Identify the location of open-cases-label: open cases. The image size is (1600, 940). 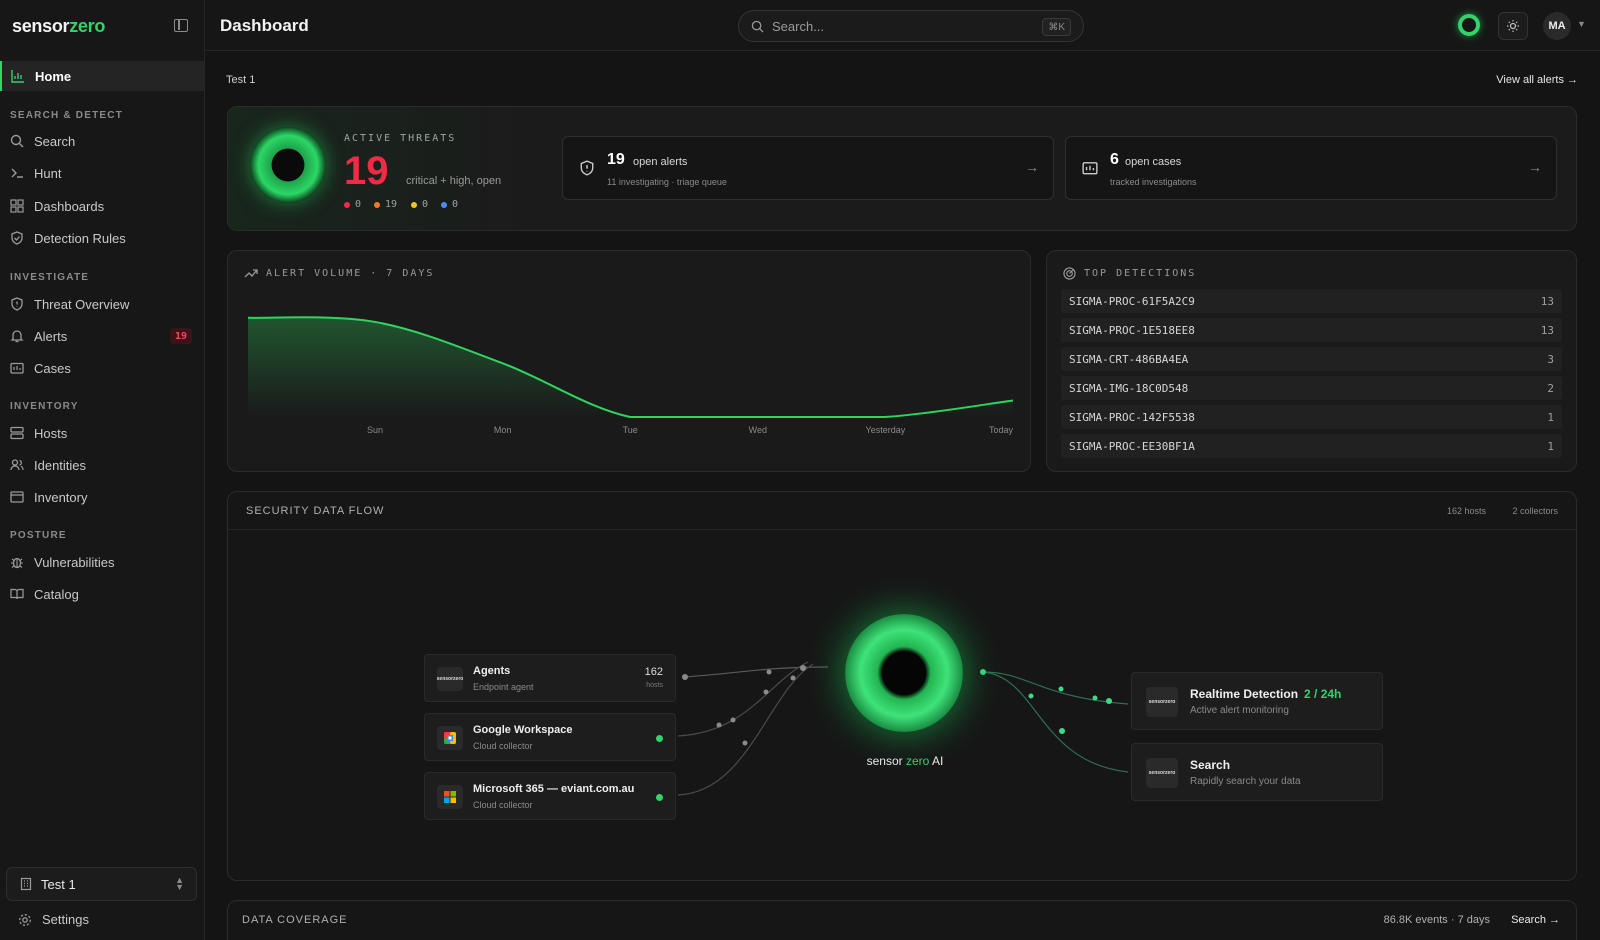
(1153, 162).